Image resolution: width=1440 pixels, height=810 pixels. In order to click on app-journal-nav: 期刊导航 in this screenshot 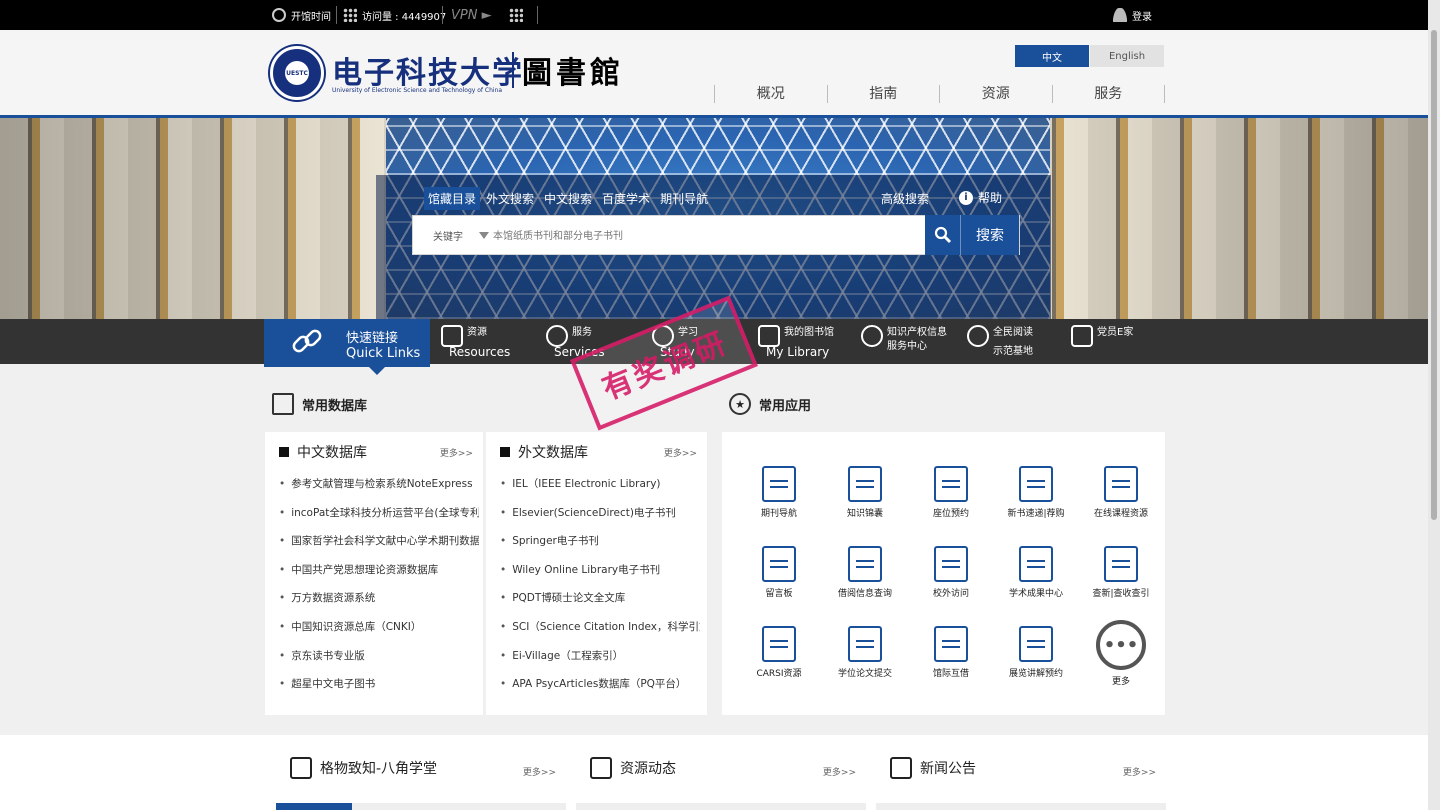, I will do `click(779, 492)`.